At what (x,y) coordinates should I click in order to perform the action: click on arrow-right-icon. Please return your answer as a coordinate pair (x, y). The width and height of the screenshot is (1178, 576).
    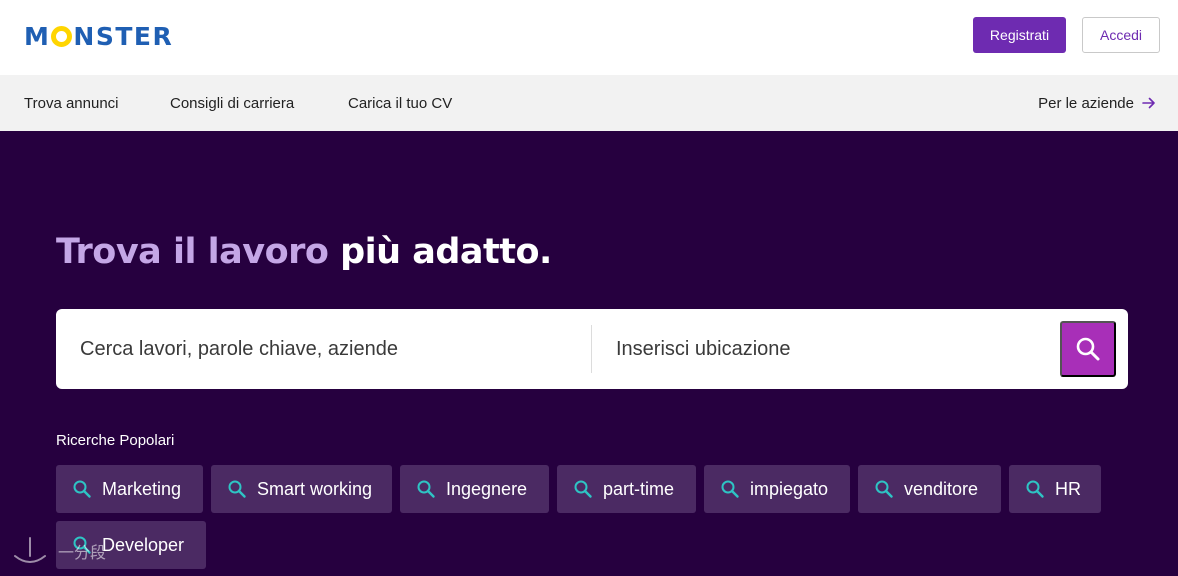
    Looking at the image, I should click on (1148, 103).